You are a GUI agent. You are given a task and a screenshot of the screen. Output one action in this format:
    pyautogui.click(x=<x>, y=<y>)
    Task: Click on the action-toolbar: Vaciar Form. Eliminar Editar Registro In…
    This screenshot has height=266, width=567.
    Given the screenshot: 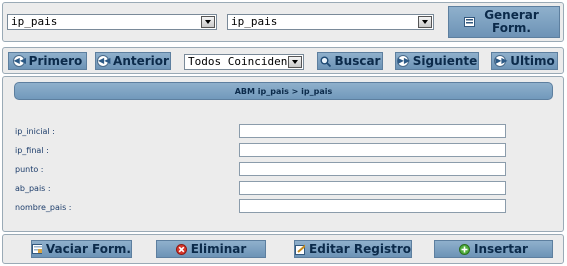 What is the action you would take?
    pyautogui.click(x=283, y=249)
    